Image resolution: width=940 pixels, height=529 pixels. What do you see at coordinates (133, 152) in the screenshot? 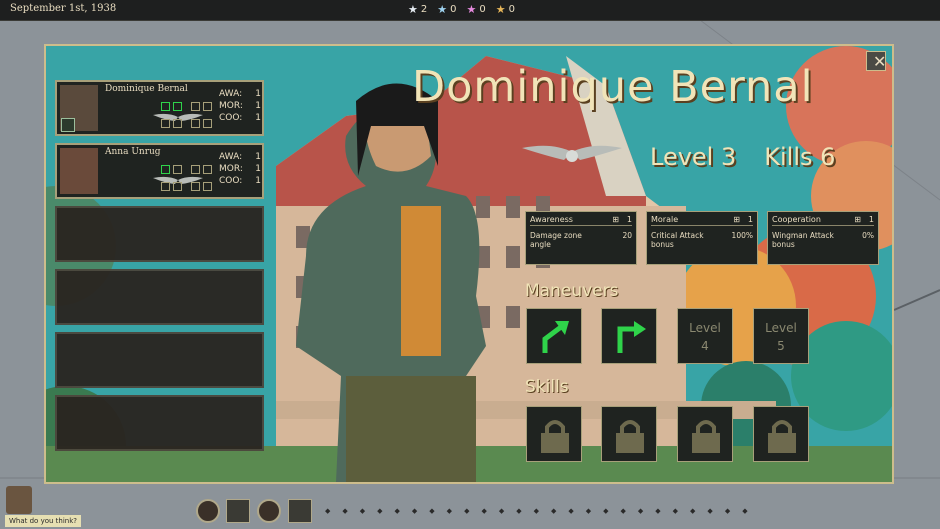
I see `roster-pilot-name: Anna Unrug` at bounding box center [133, 152].